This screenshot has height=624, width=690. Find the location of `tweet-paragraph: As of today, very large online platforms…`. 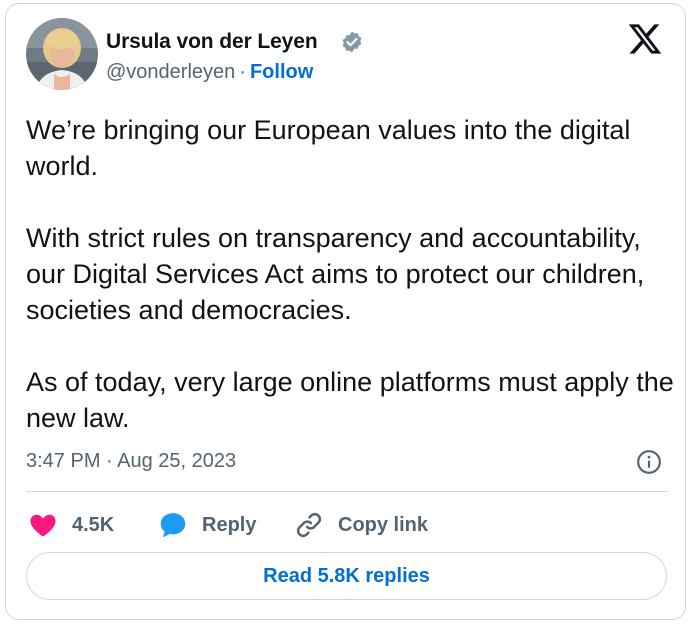

tweet-paragraph: As of today, very large online platforms… is located at coordinates (350, 400).